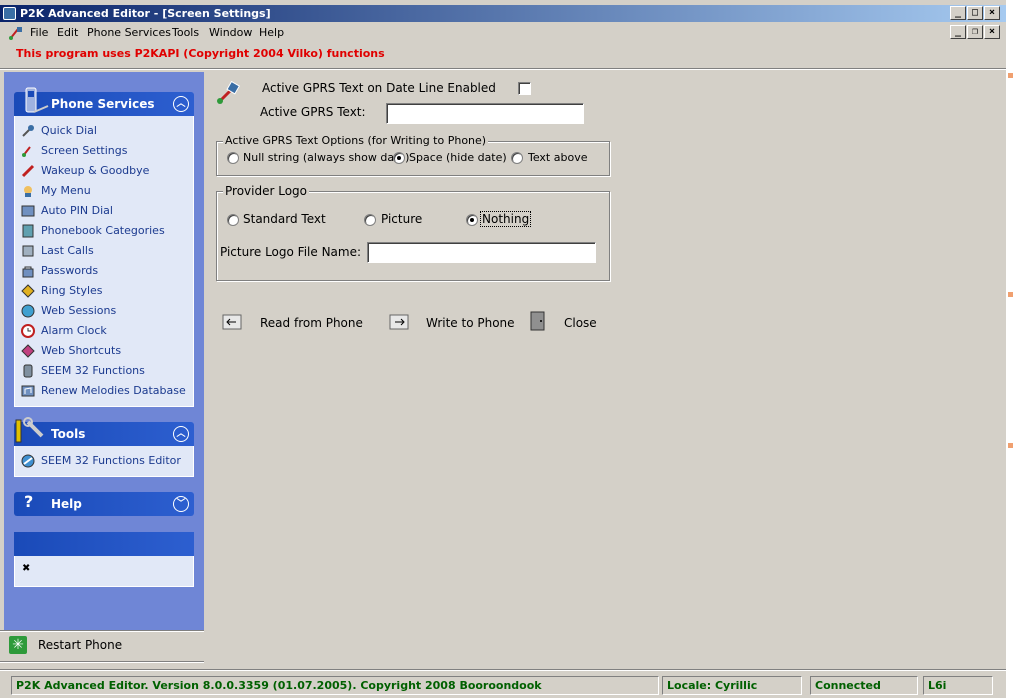 Image resolution: width=1013 pixels, height=698 pixels. What do you see at coordinates (67, 32) in the screenshot?
I see `menu-edit: Edit` at bounding box center [67, 32].